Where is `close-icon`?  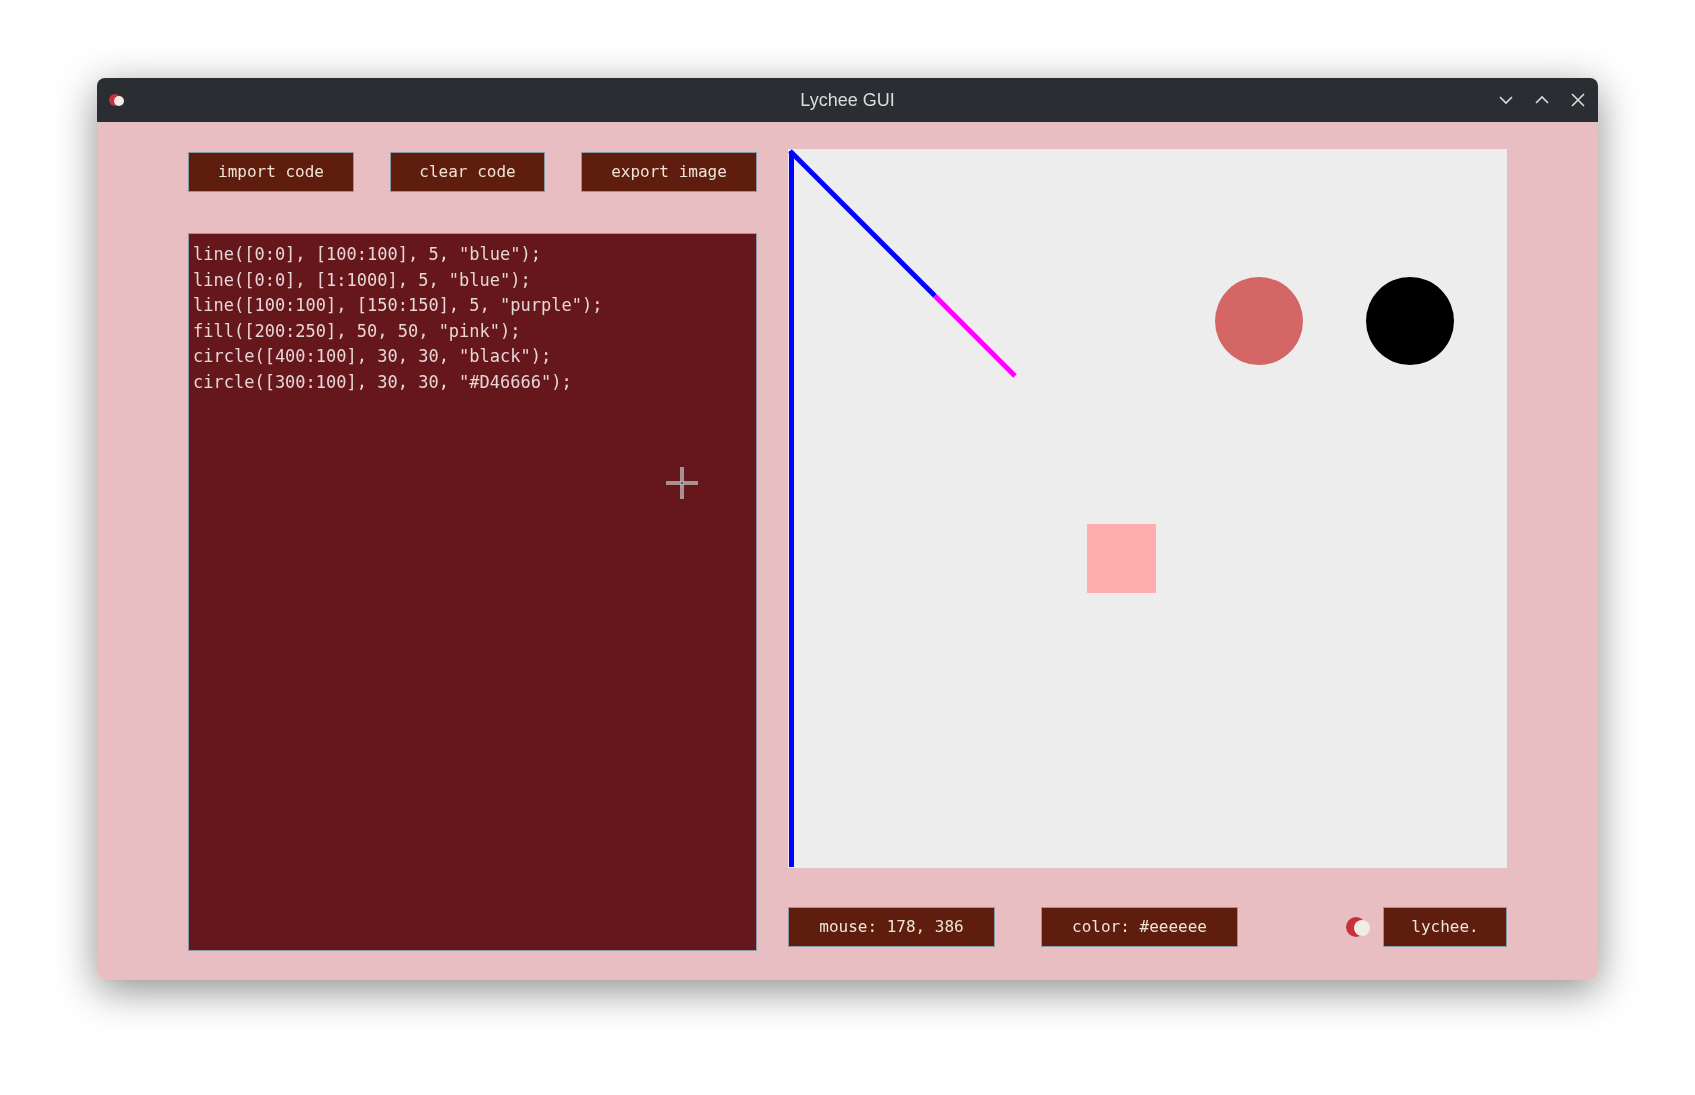
close-icon is located at coordinates (1578, 100).